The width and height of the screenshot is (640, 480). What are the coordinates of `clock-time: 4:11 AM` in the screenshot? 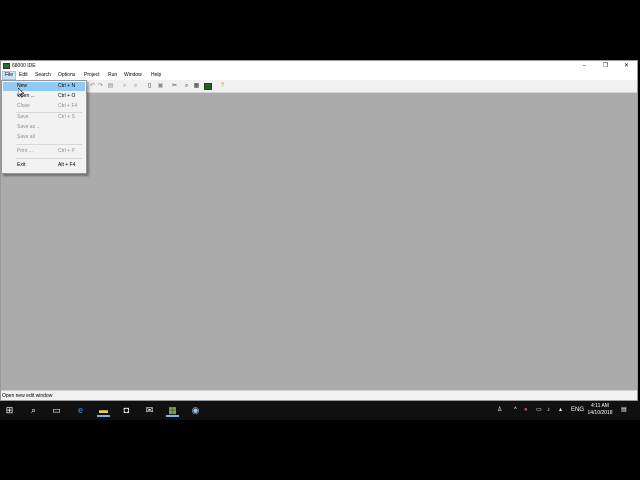 It's located at (600, 406).